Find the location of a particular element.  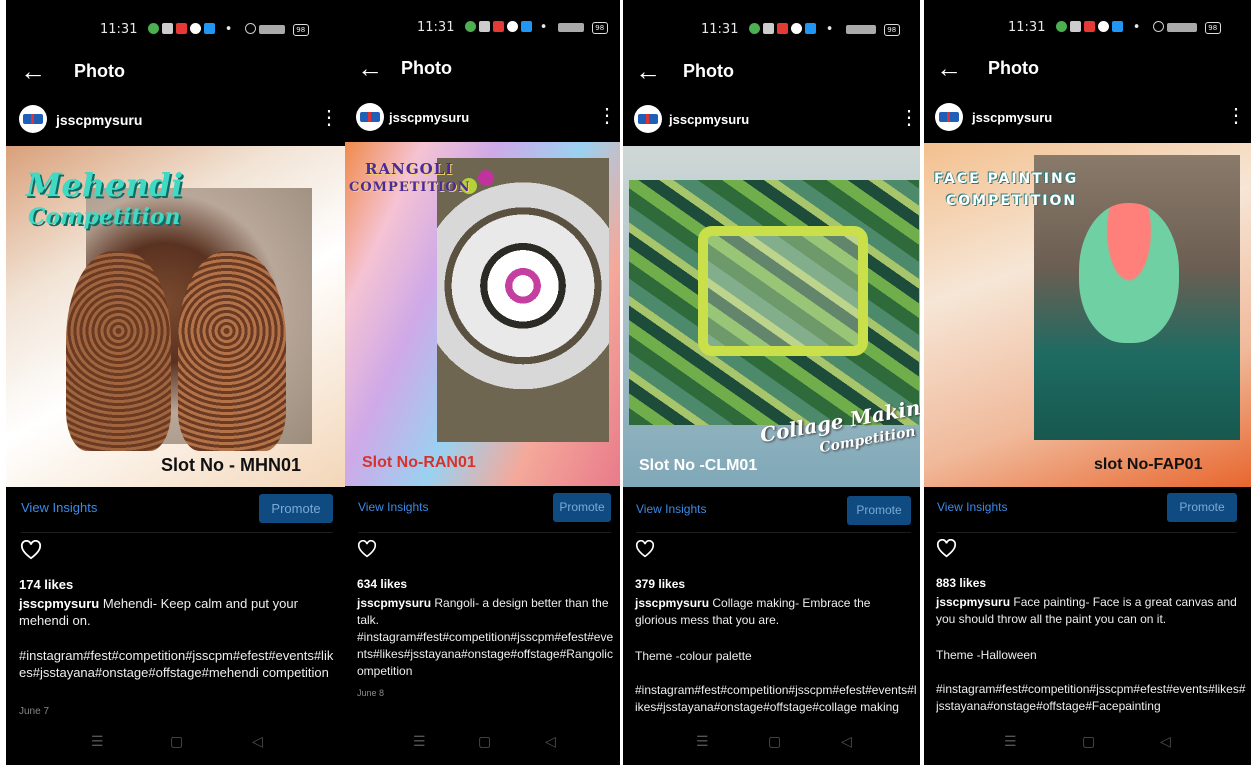

likes-count: 634 likes is located at coordinates (382, 584).